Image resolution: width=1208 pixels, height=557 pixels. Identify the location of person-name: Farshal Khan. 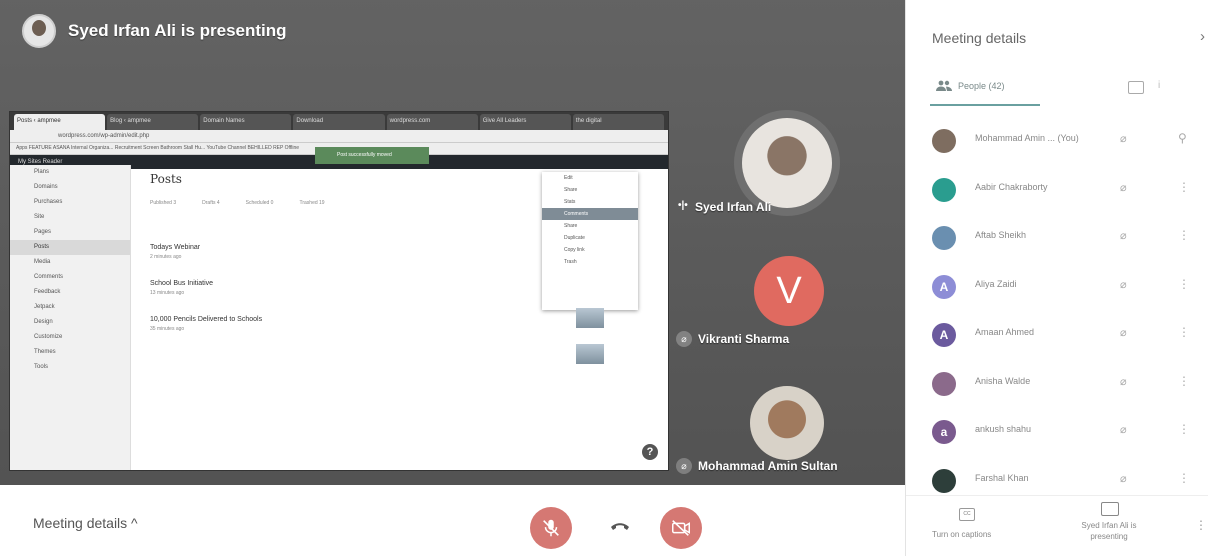
(1002, 477).